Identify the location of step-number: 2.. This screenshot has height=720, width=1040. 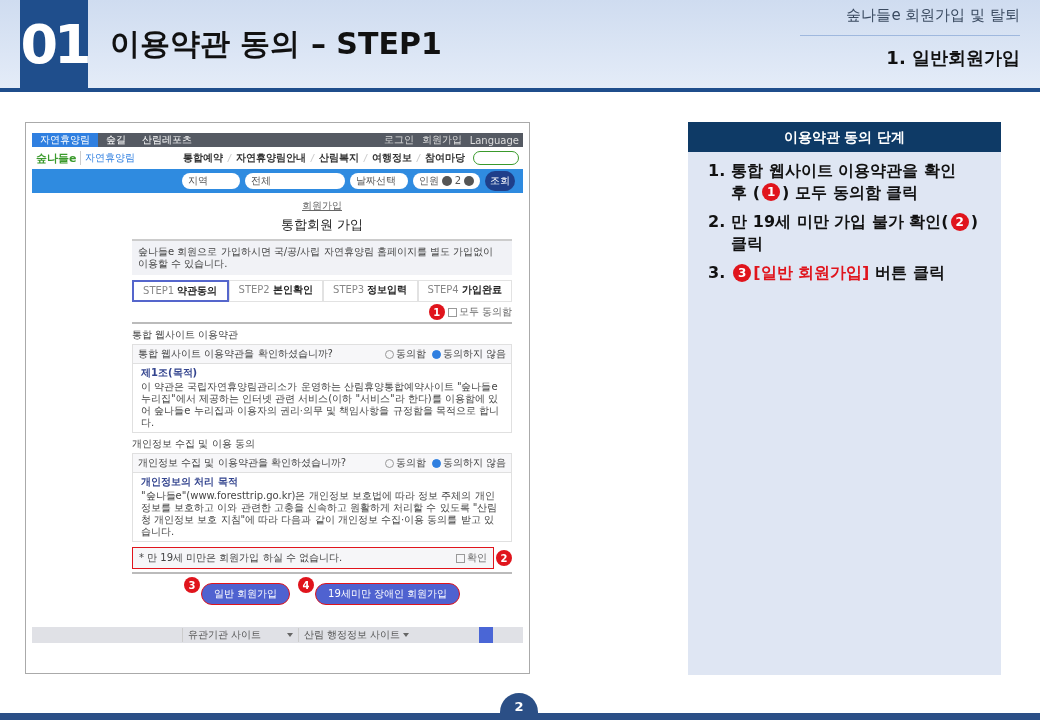
(717, 222).